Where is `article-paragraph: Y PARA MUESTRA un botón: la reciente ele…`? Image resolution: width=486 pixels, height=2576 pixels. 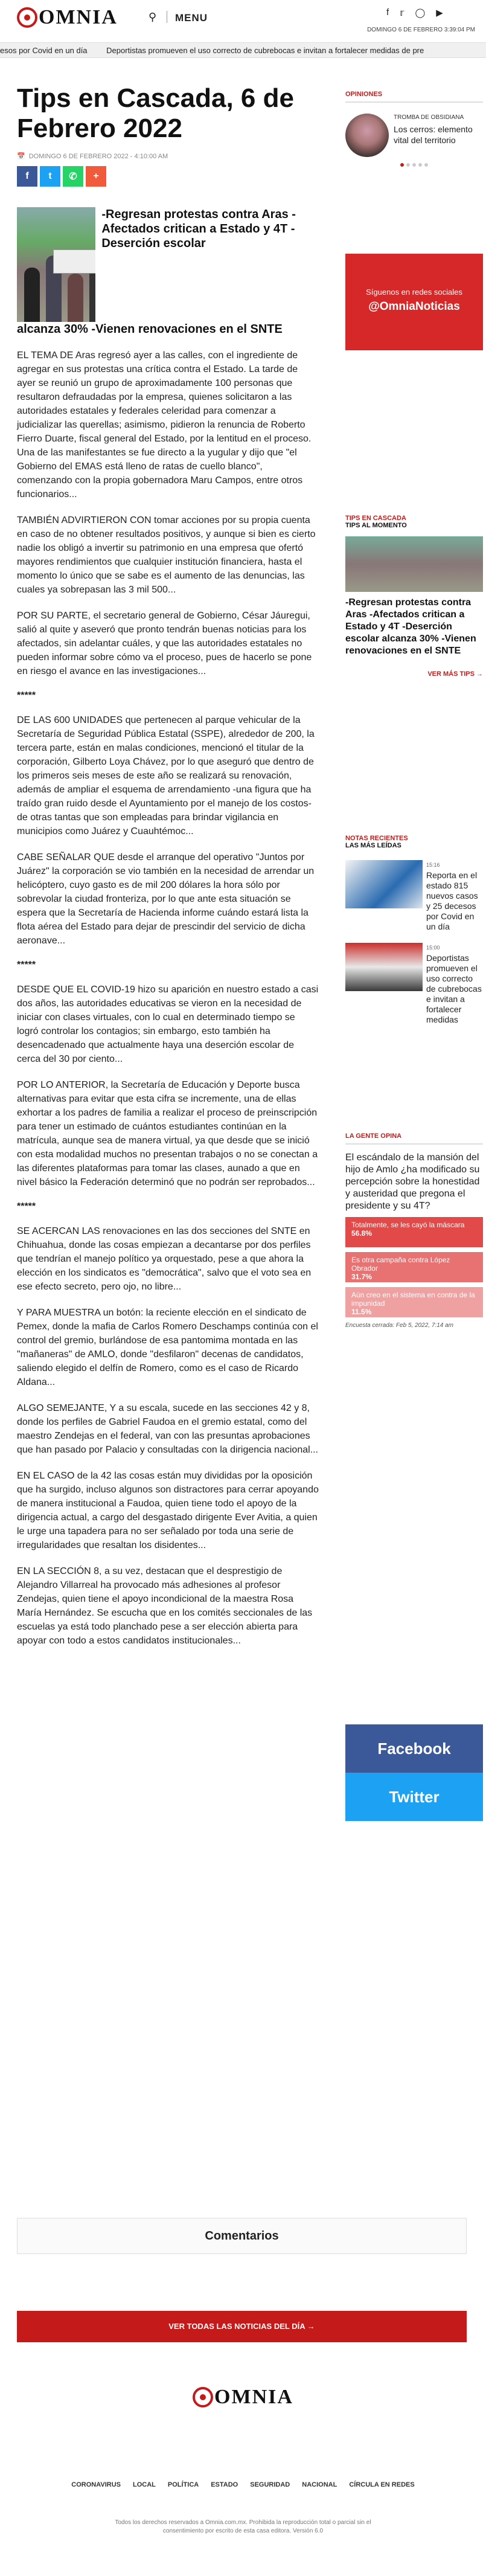
article-paragraph: Y PARA MUESTRA un botón: la reciente ele… is located at coordinates (168, 1347).